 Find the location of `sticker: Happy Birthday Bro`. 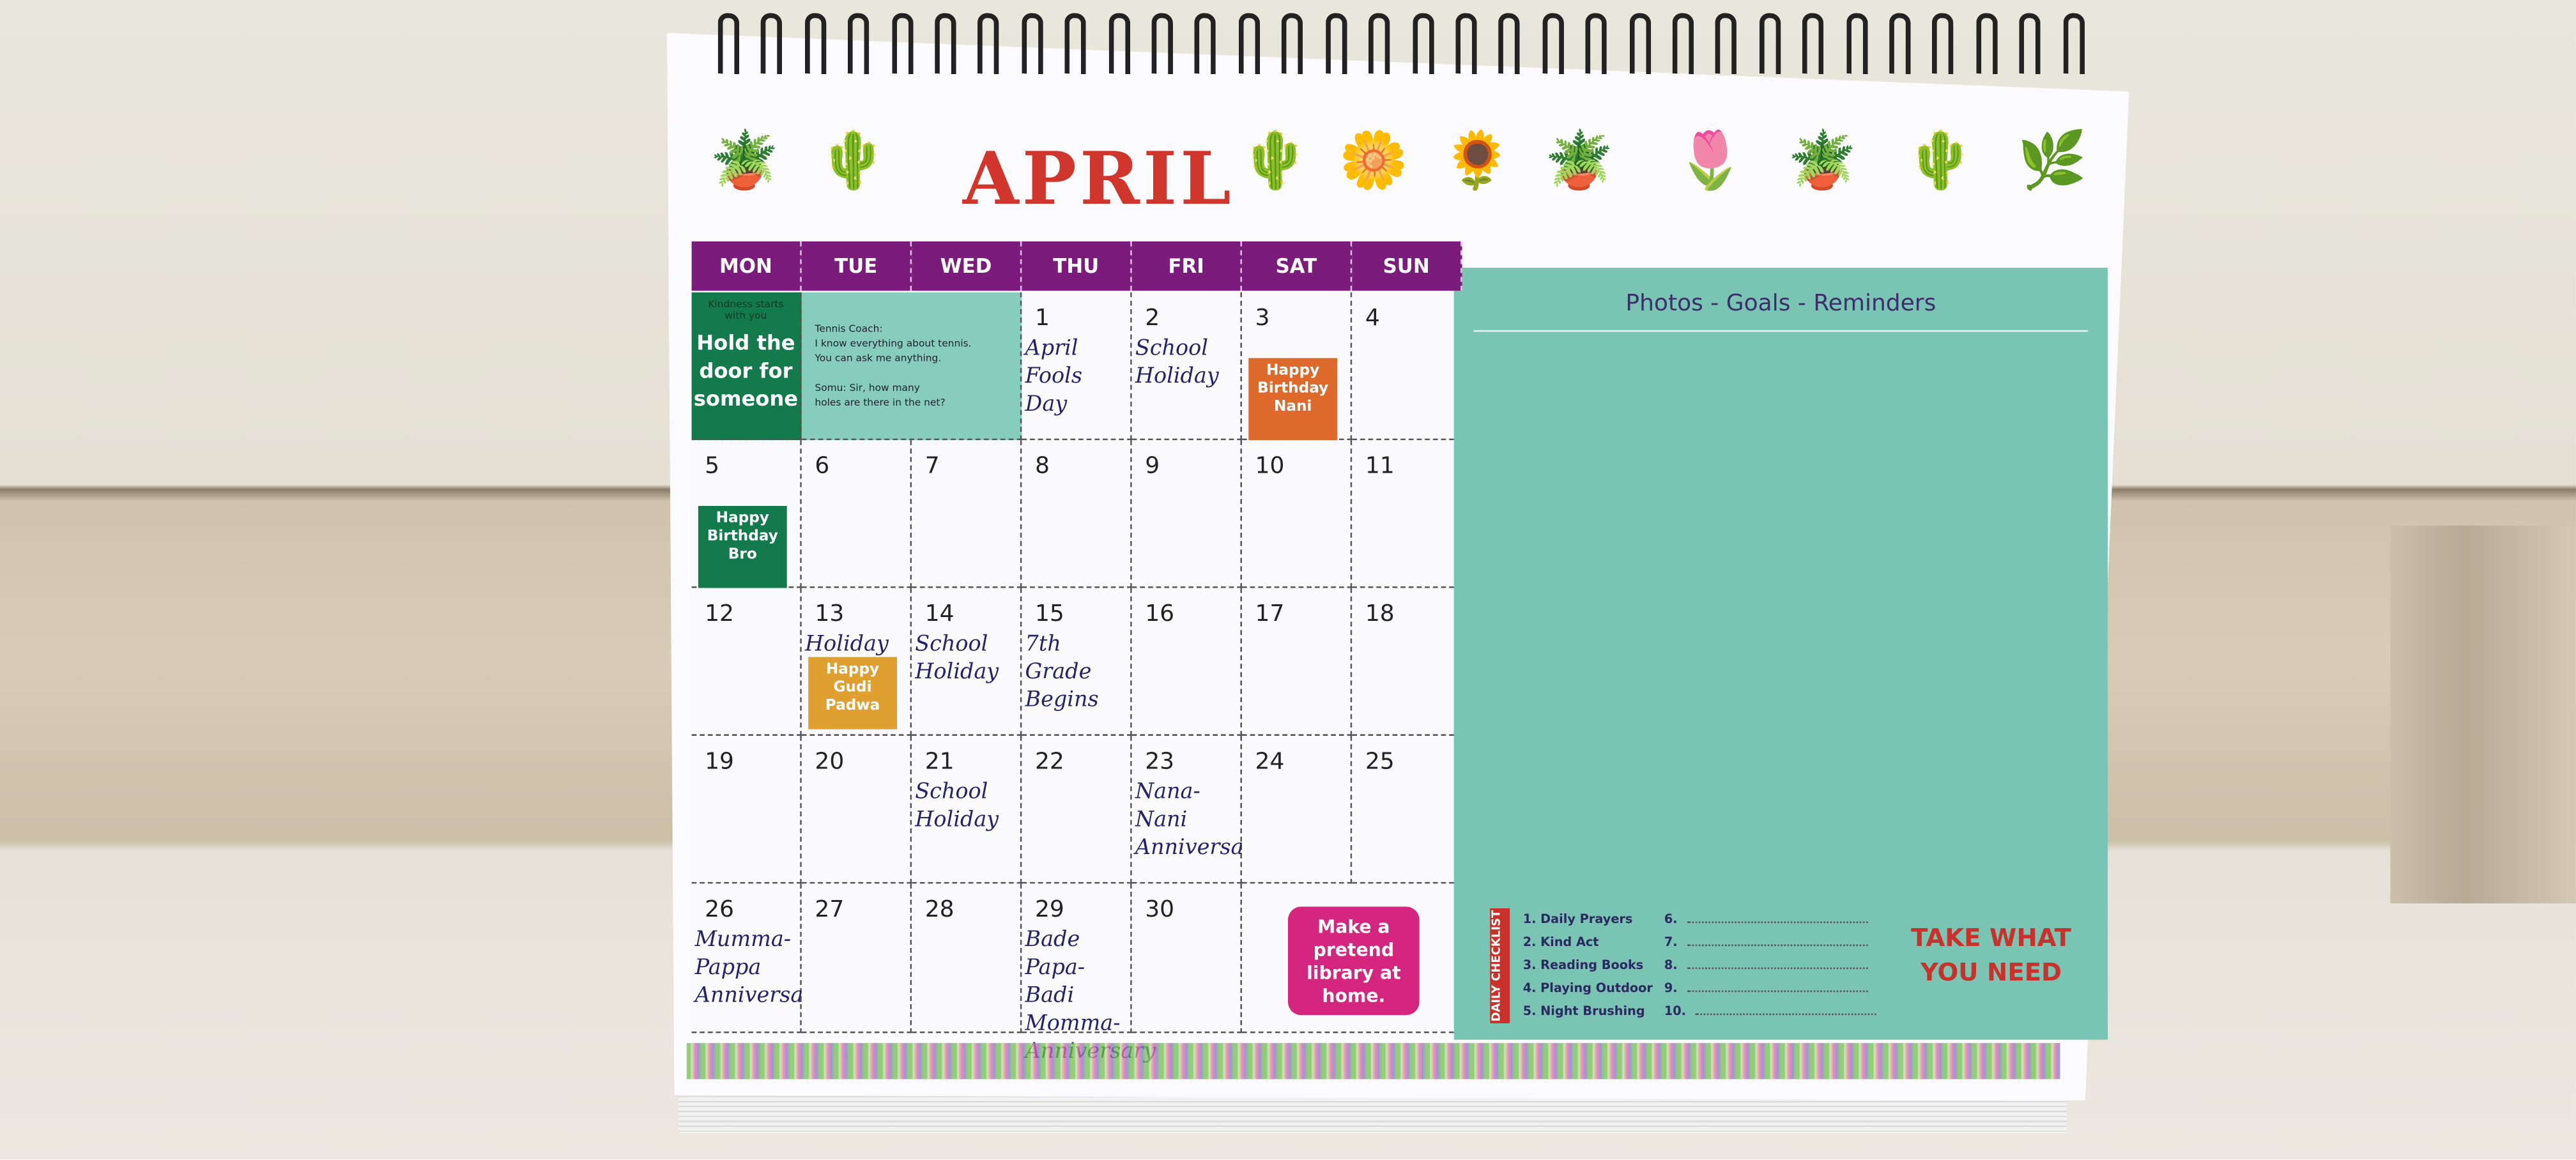

sticker: Happy Birthday Bro is located at coordinates (742, 546).